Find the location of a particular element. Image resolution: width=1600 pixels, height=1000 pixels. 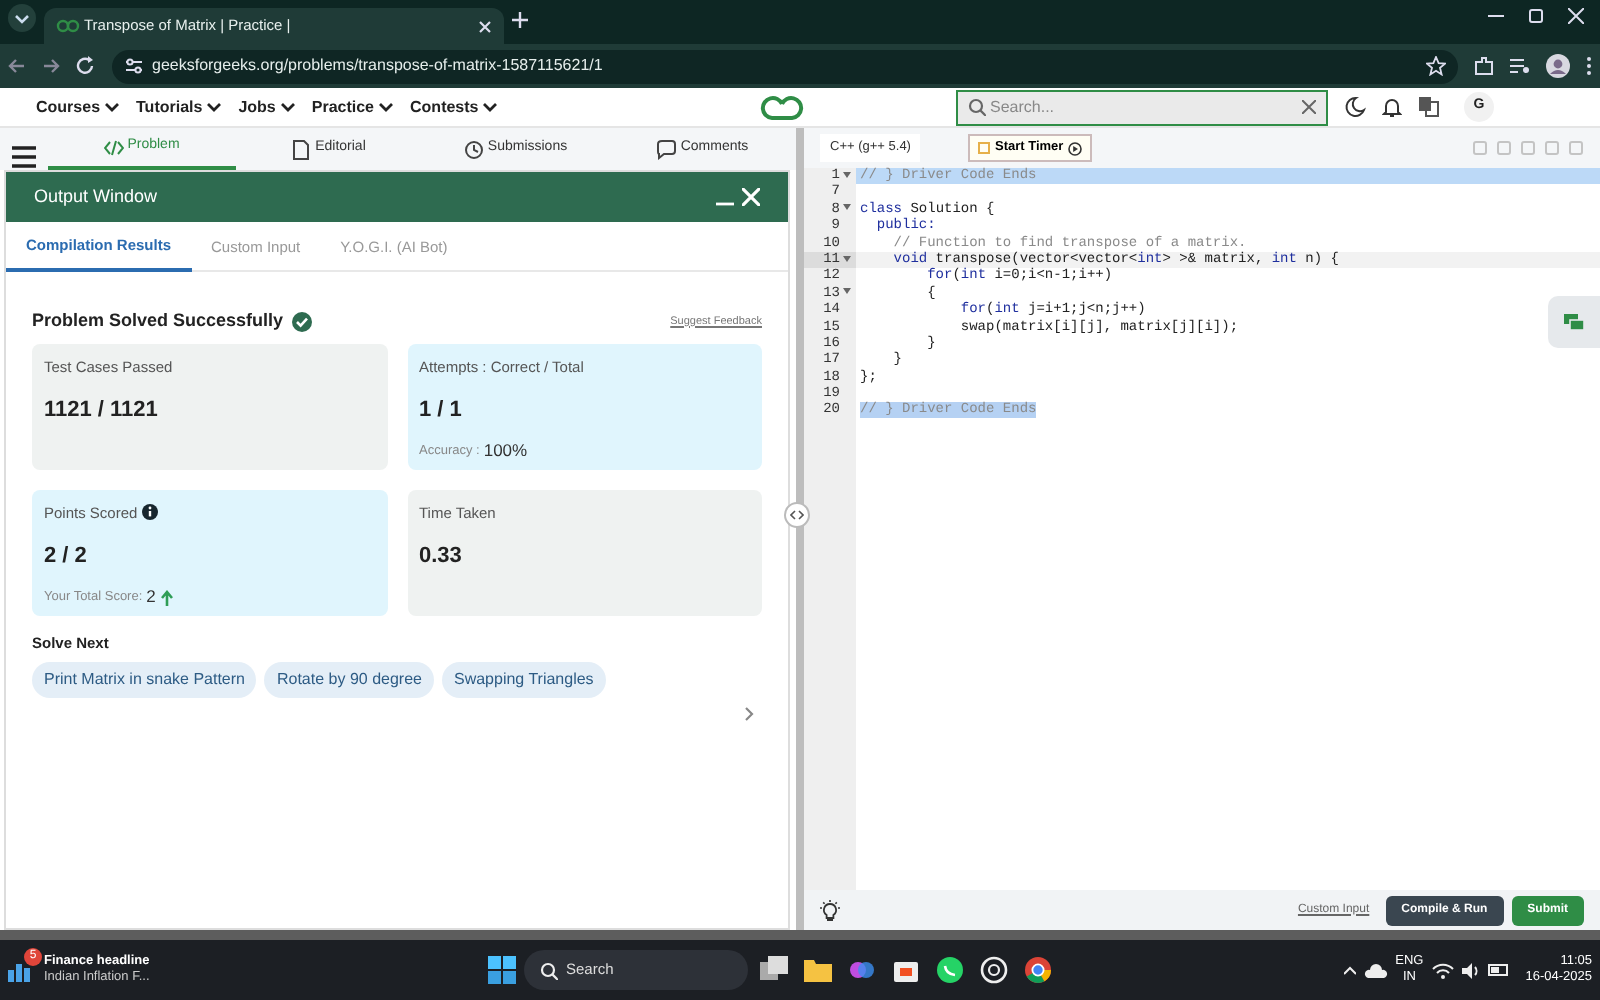

stat-note-value: 2 is located at coordinates (151, 597).